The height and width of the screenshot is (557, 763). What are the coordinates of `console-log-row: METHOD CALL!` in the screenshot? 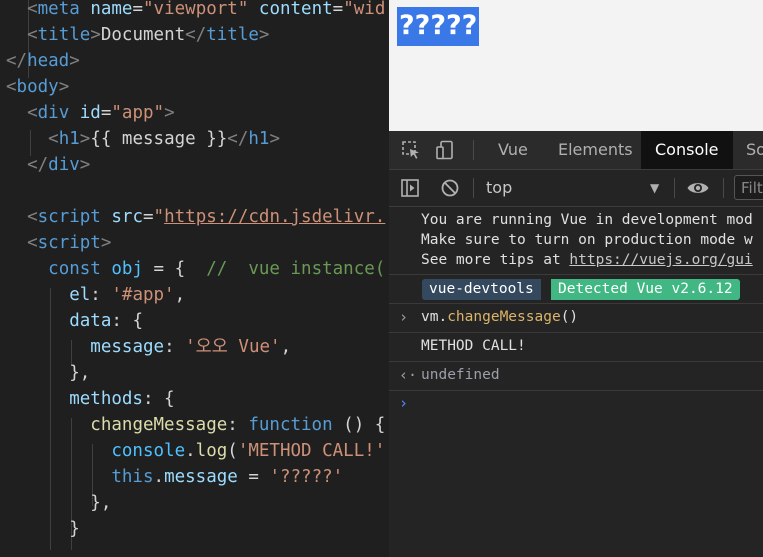 It's located at (576, 346).